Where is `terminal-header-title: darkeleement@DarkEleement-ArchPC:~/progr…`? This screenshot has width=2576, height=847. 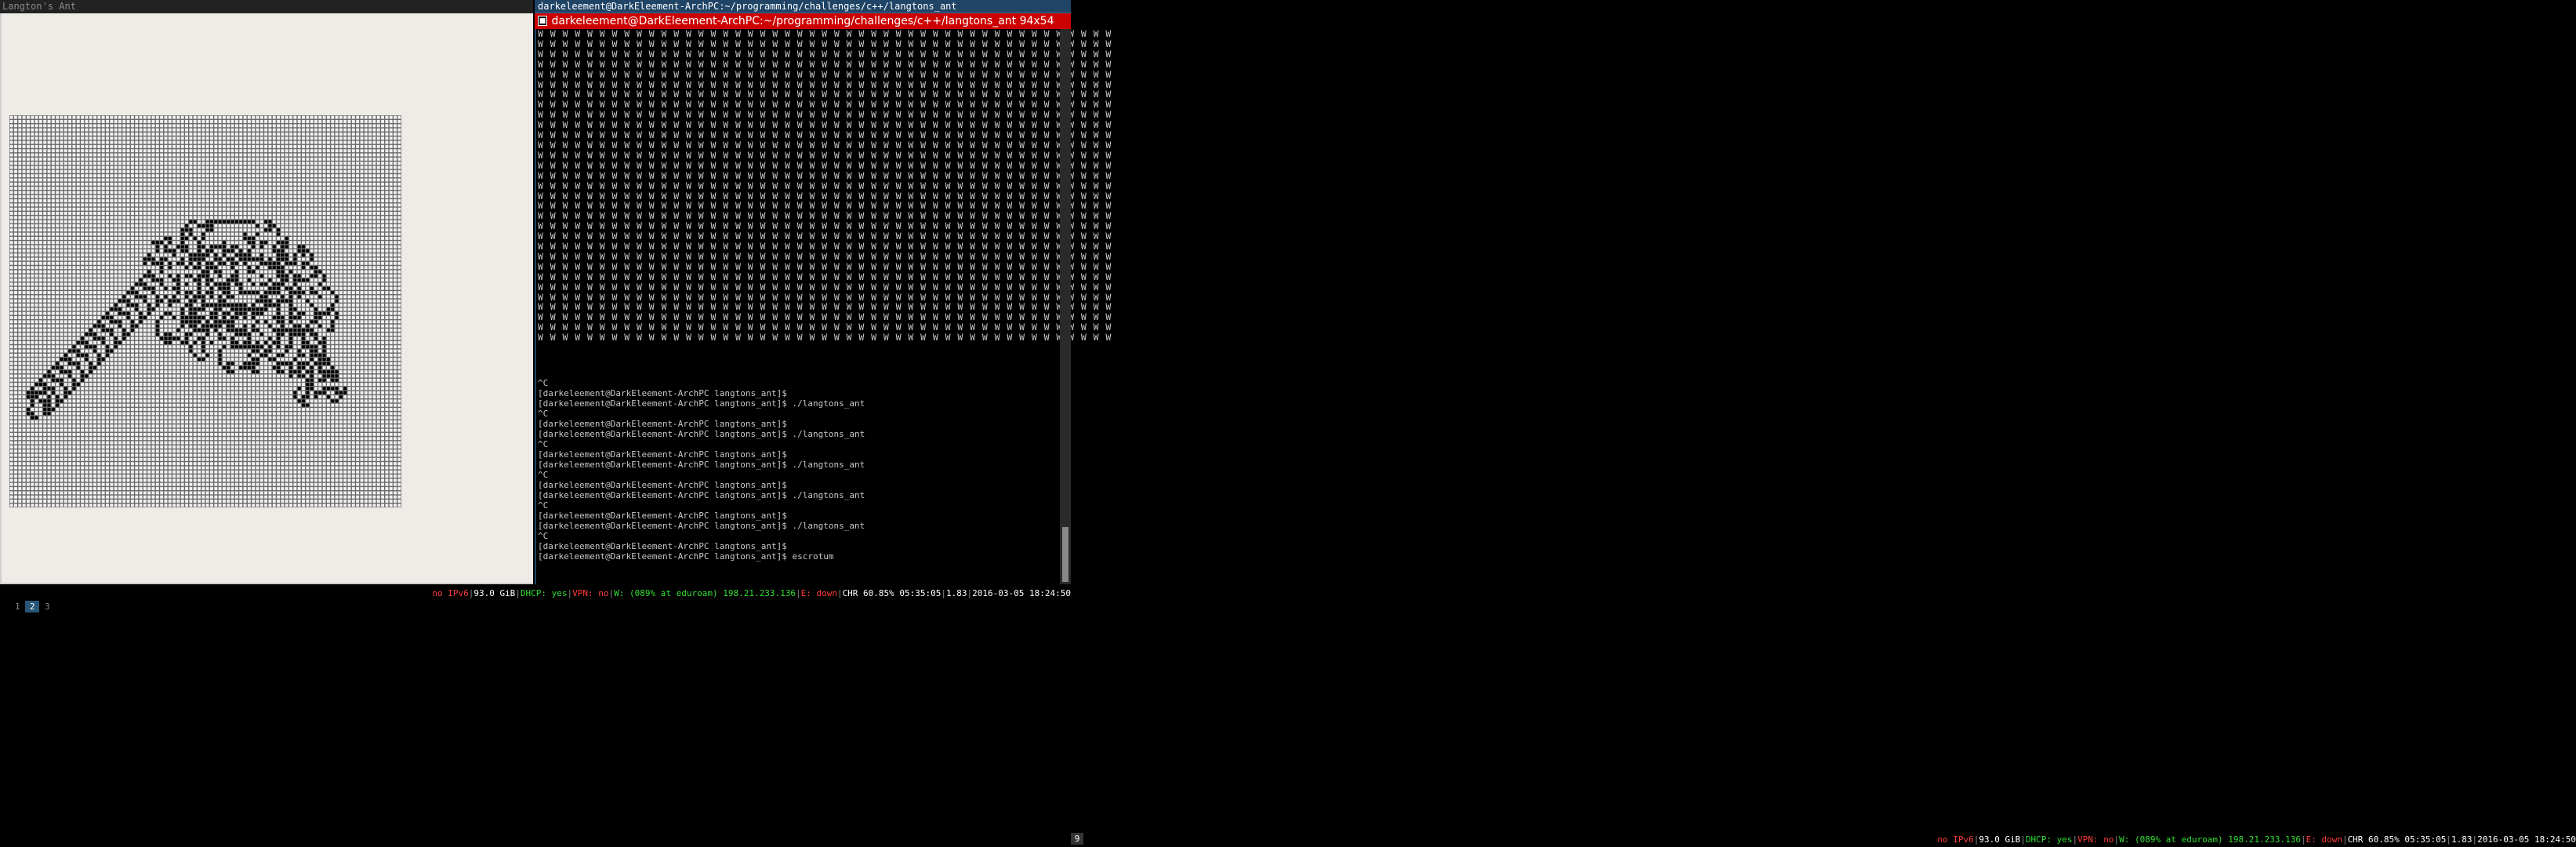 terminal-header-title: darkeleement@DarkEleement-ArchPC:~/progr… is located at coordinates (803, 21).